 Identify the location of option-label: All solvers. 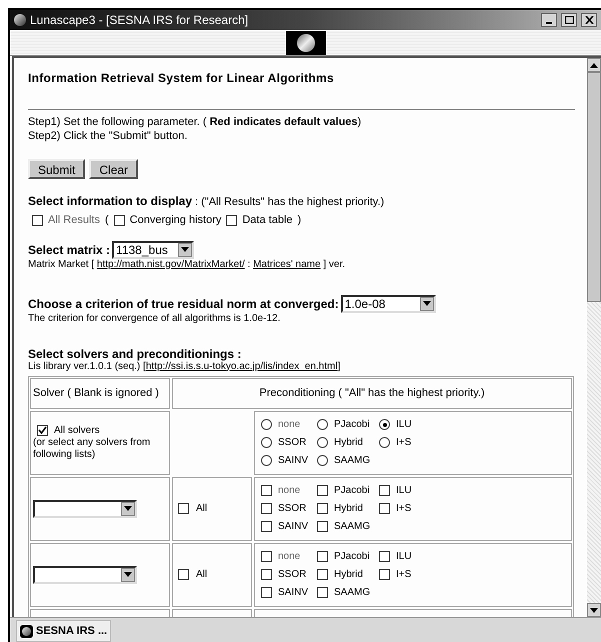
(77, 430).